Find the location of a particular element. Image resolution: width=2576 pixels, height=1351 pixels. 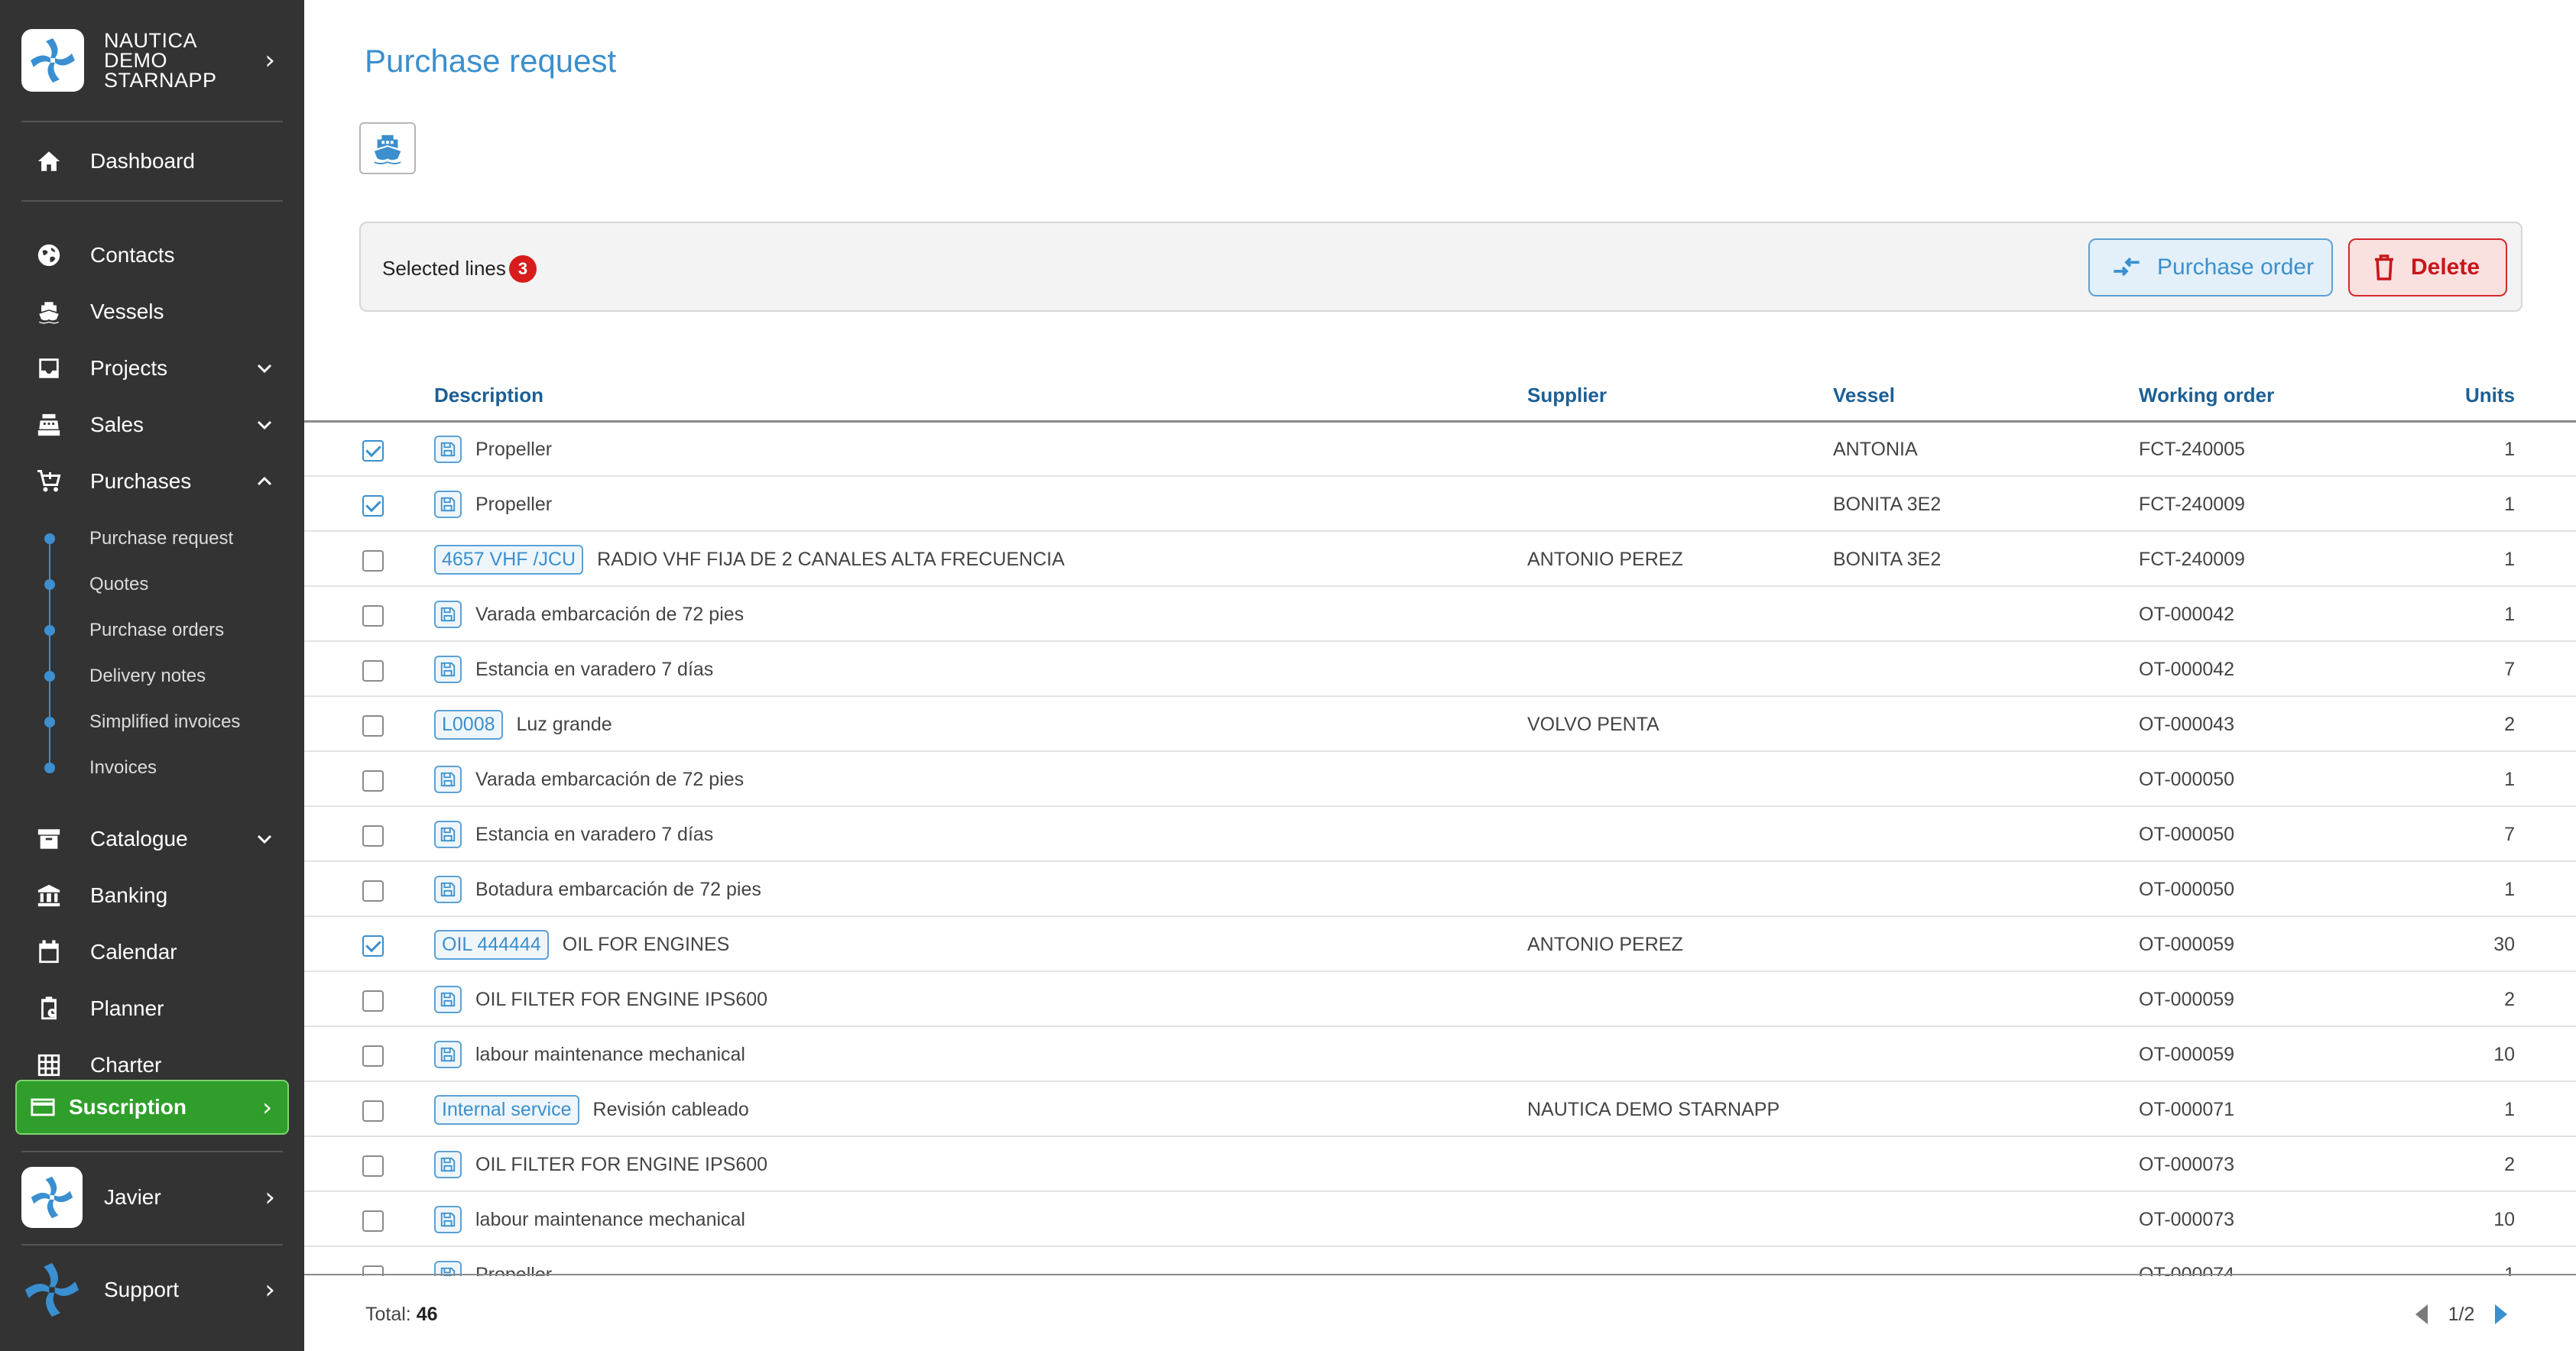

working-order-cell: OT-000050 is located at coordinates (2187, 834).